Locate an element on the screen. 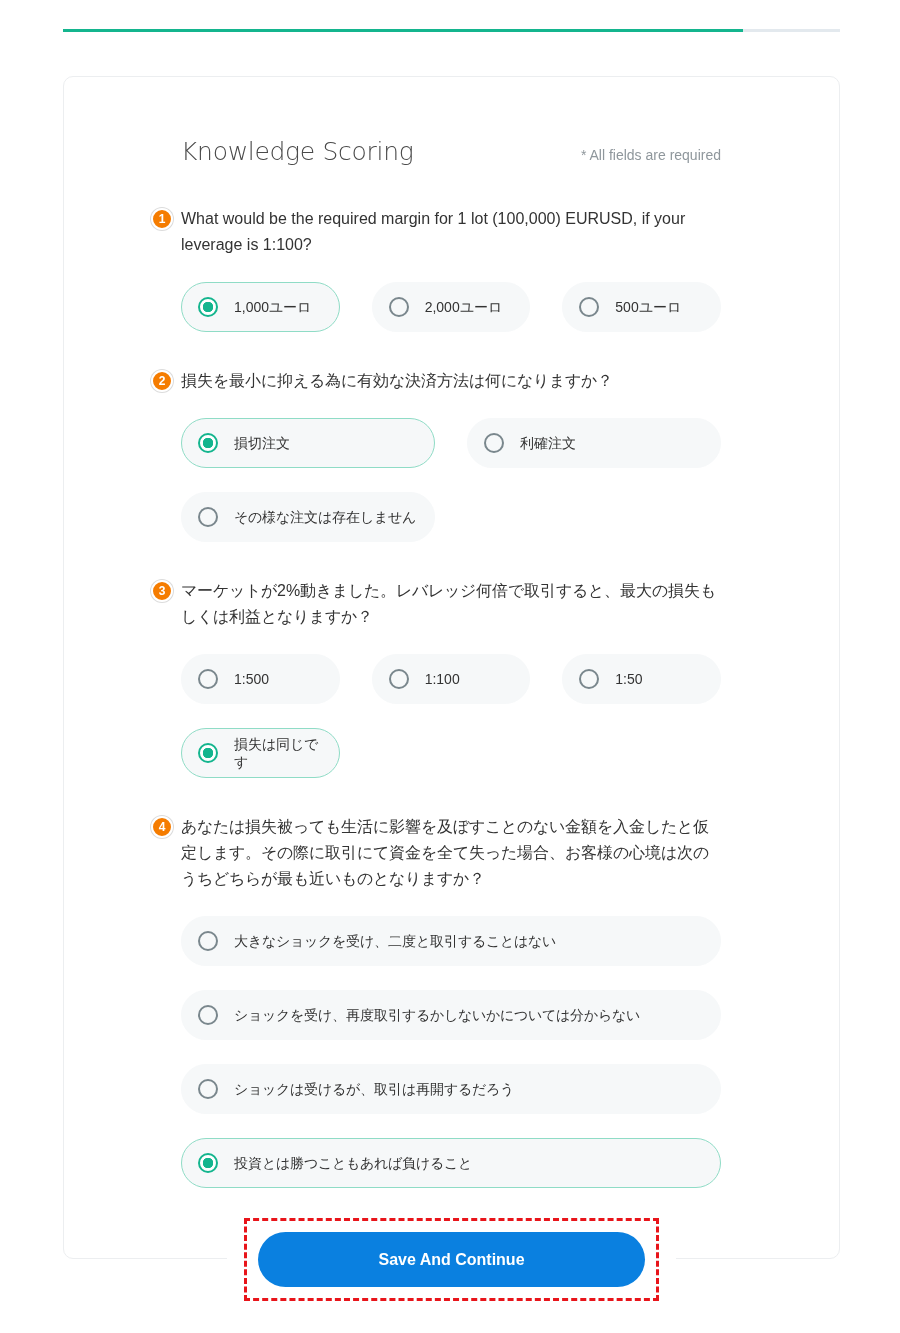 This screenshot has height=1333, width=900. answer-option: 1:100 is located at coordinates (451, 679).